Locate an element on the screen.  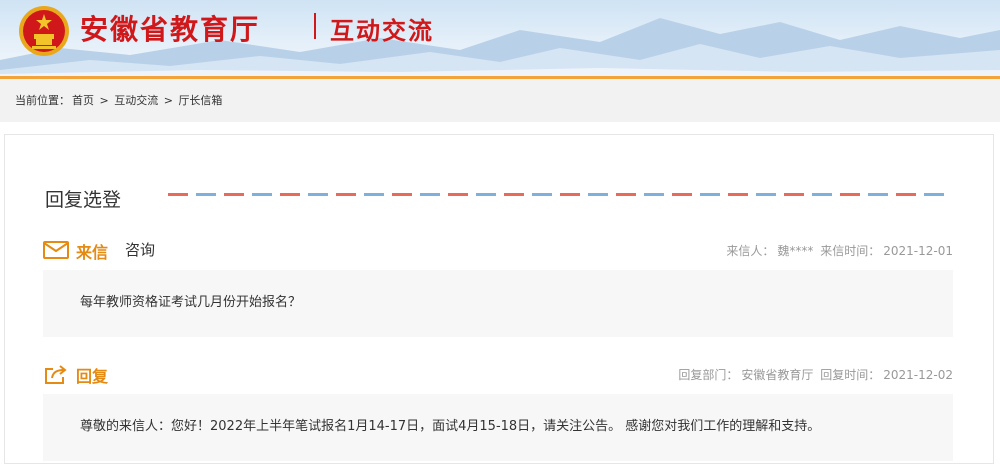
letter-time-label: 来信时间： is located at coordinates (850, 251).